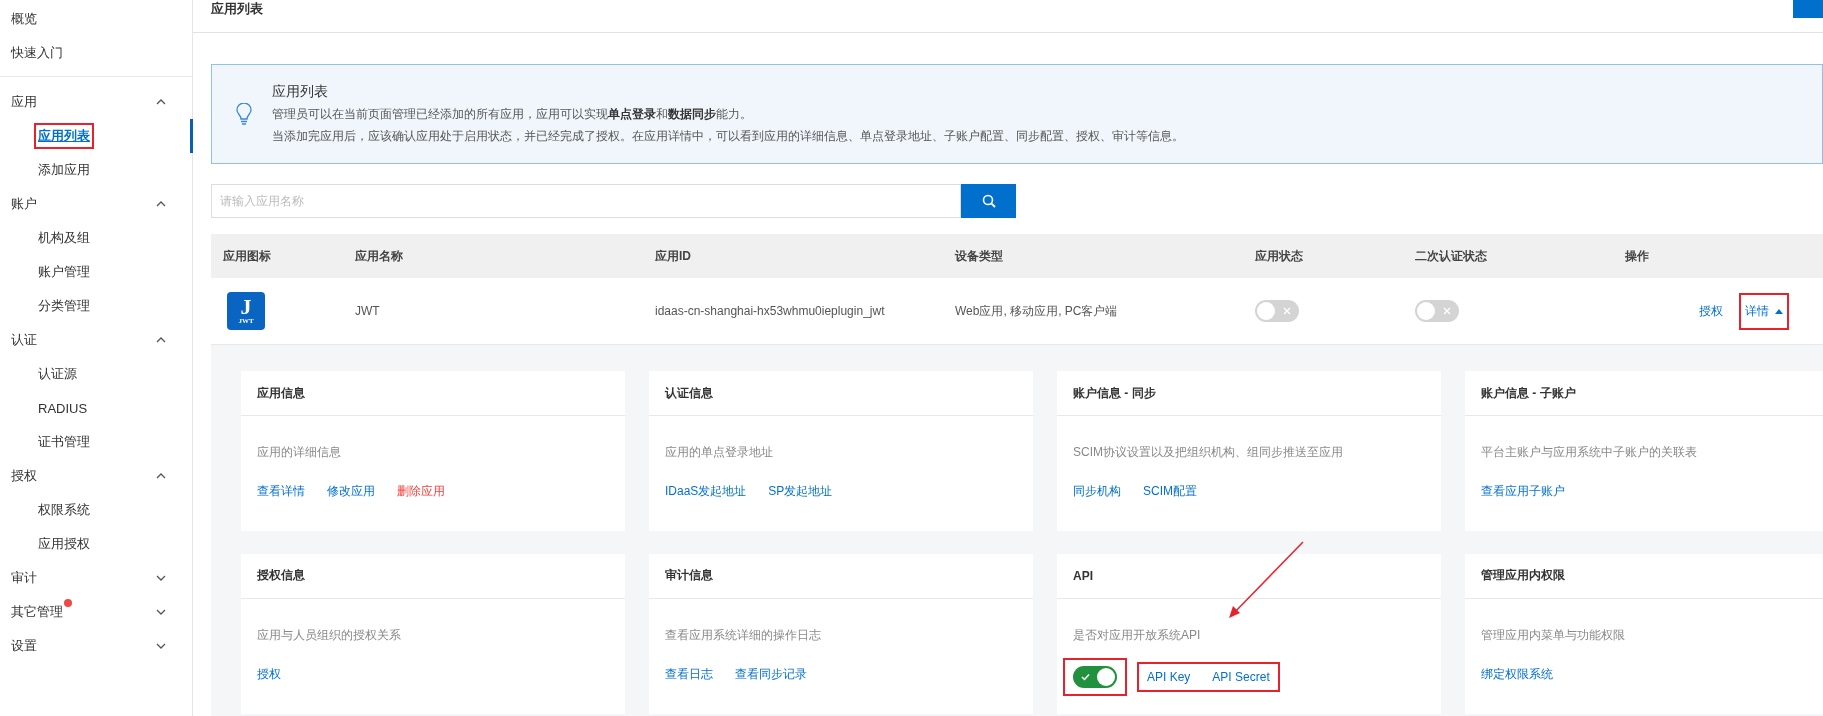 This screenshot has width=1823, height=716. What do you see at coordinates (841, 393) in the screenshot?
I see `card-title: 认证信息` at bounding box center [841, 393].